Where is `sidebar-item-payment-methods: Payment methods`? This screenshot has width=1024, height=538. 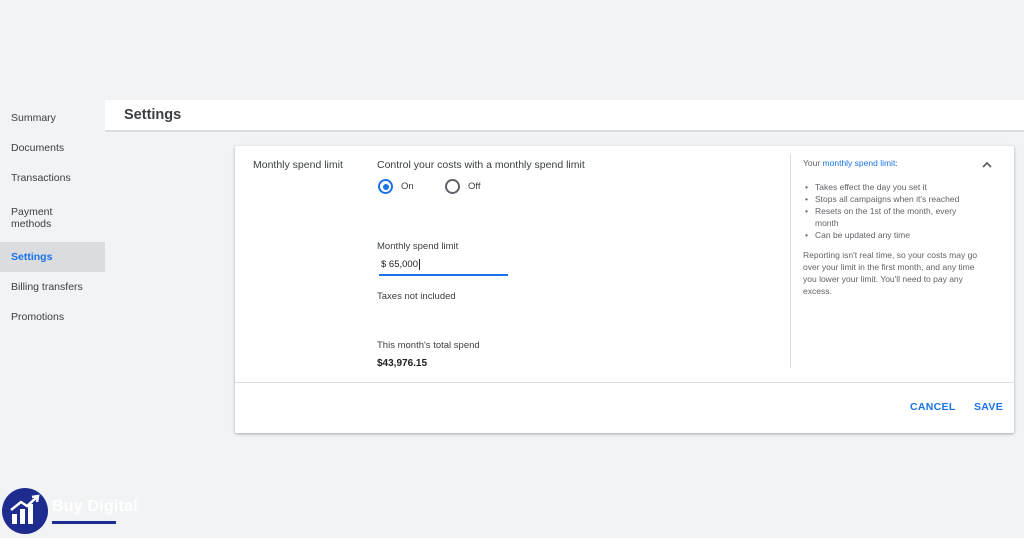
sidebar-item-payment-methods: Payment methods is located at coordinates (52, 217).